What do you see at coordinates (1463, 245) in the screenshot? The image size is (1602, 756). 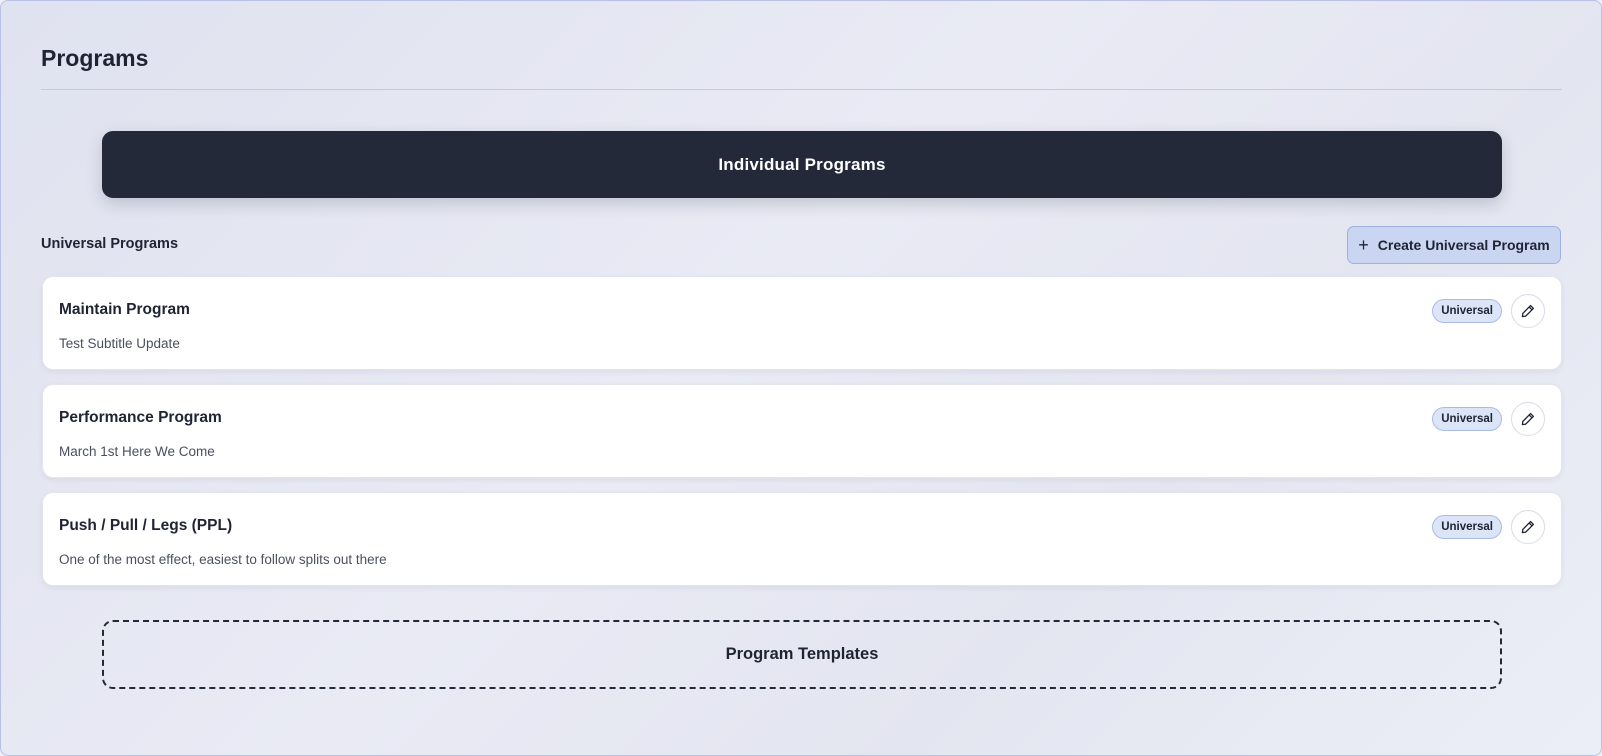 I see `create-universal-program-label: Create Universal Program` at bounding box center [1463, 245].